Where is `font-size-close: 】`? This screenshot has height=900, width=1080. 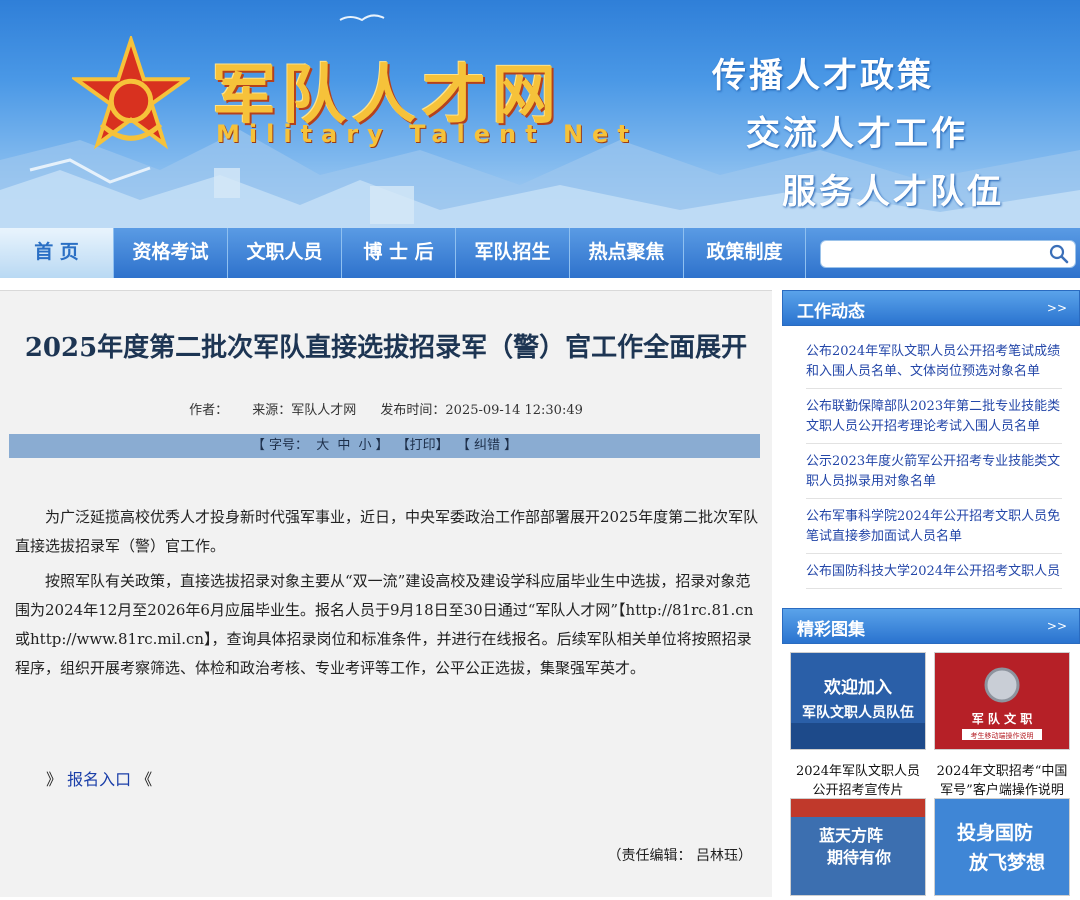
font-size-close: 】 is located at coordinates (382, 445).